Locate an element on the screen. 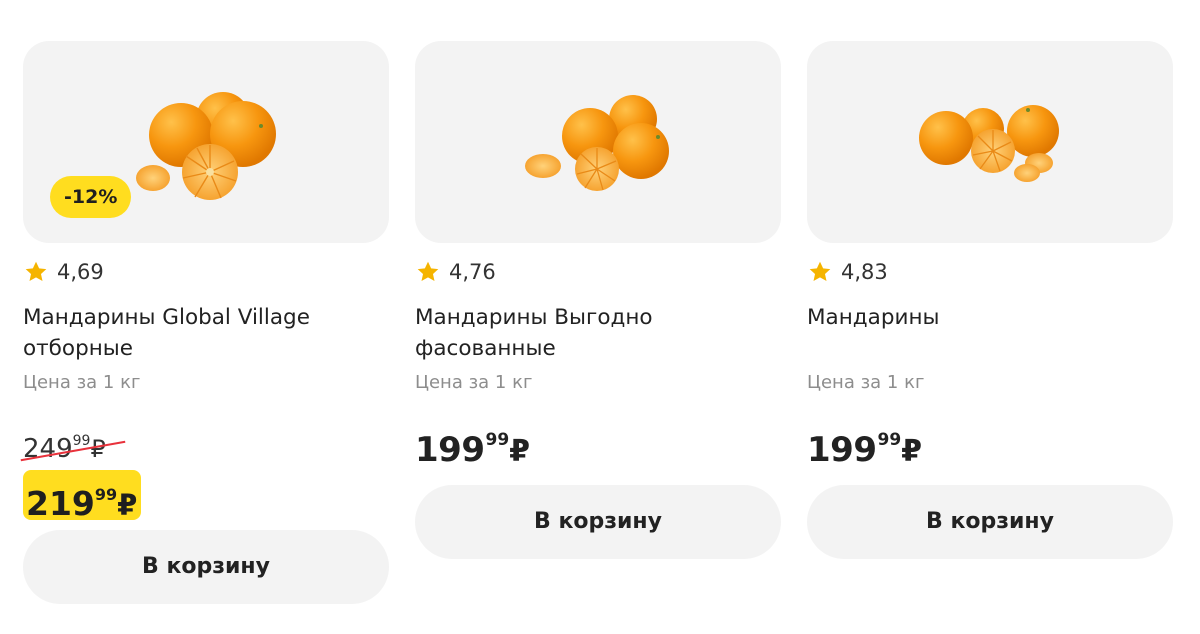 The image size is (1200, 634). rating-value: 4,69 is located at coordinates (80, 272).